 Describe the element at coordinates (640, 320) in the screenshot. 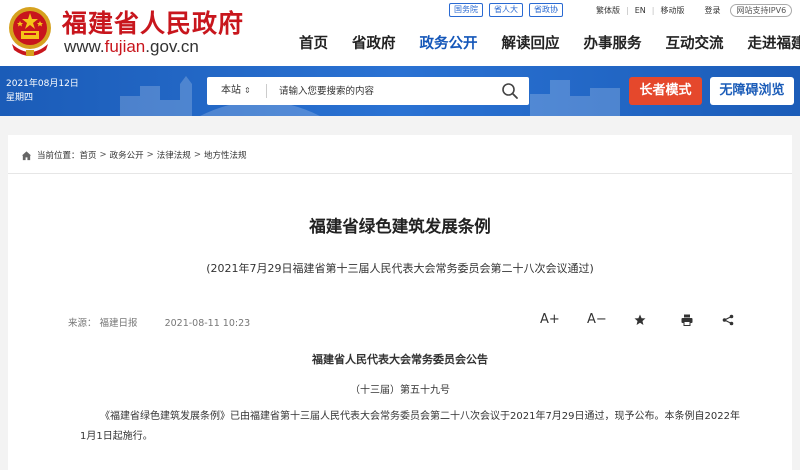

I see `favorite-star-icon` at that location.